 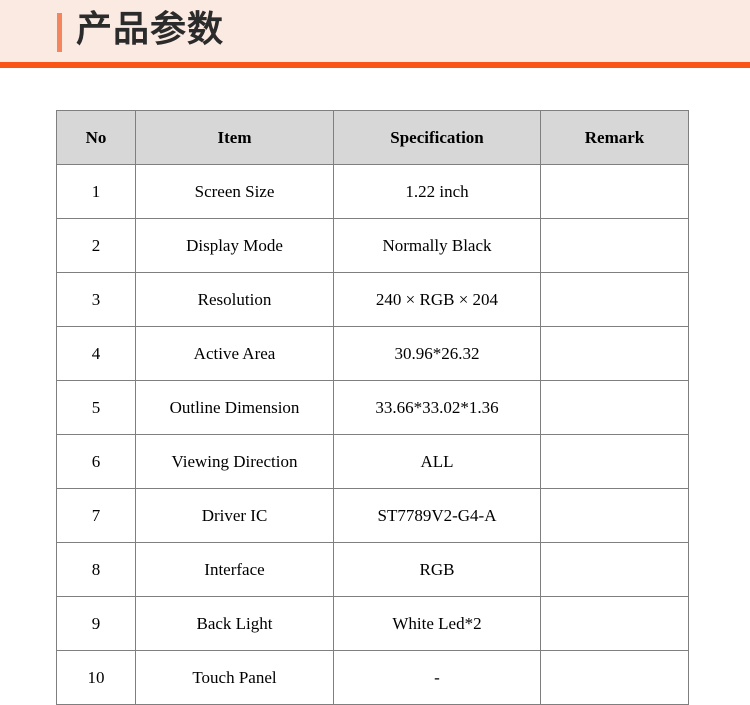 I want to click on cell-spec: White Led*2, so click(x=437, y=623).